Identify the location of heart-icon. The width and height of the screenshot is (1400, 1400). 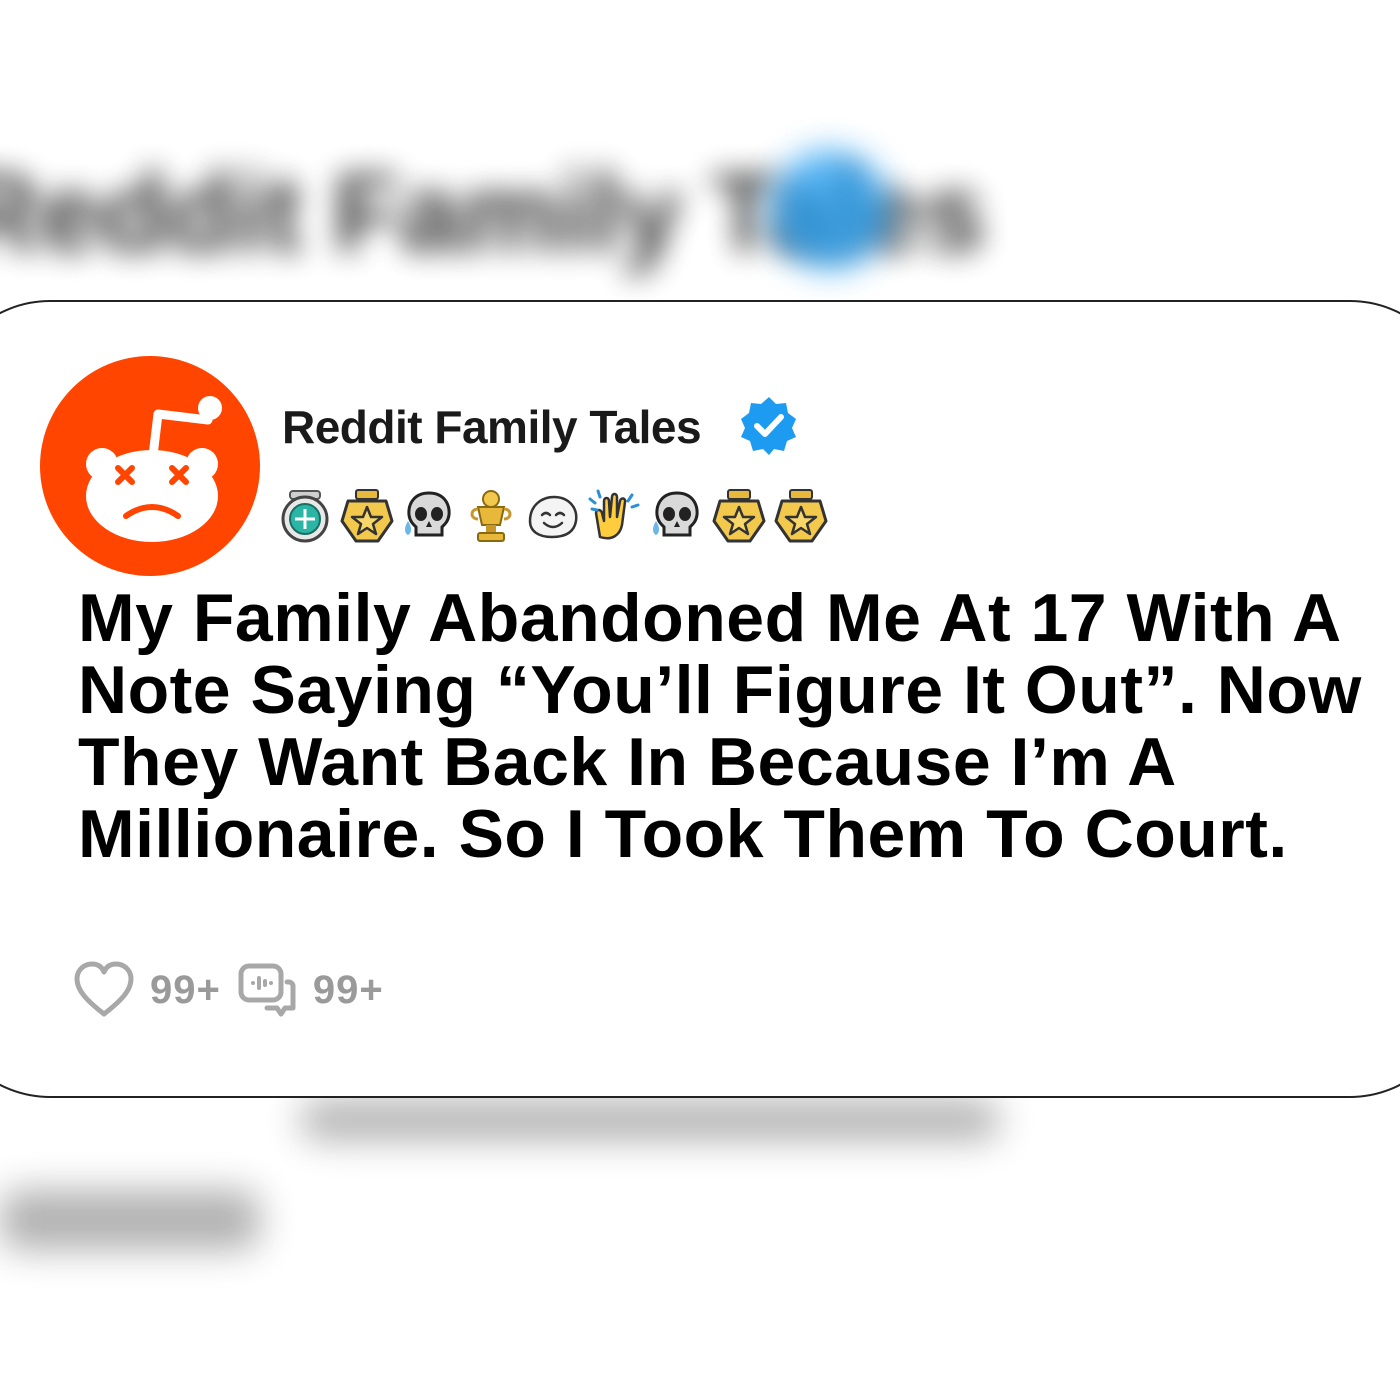
(104, 990).